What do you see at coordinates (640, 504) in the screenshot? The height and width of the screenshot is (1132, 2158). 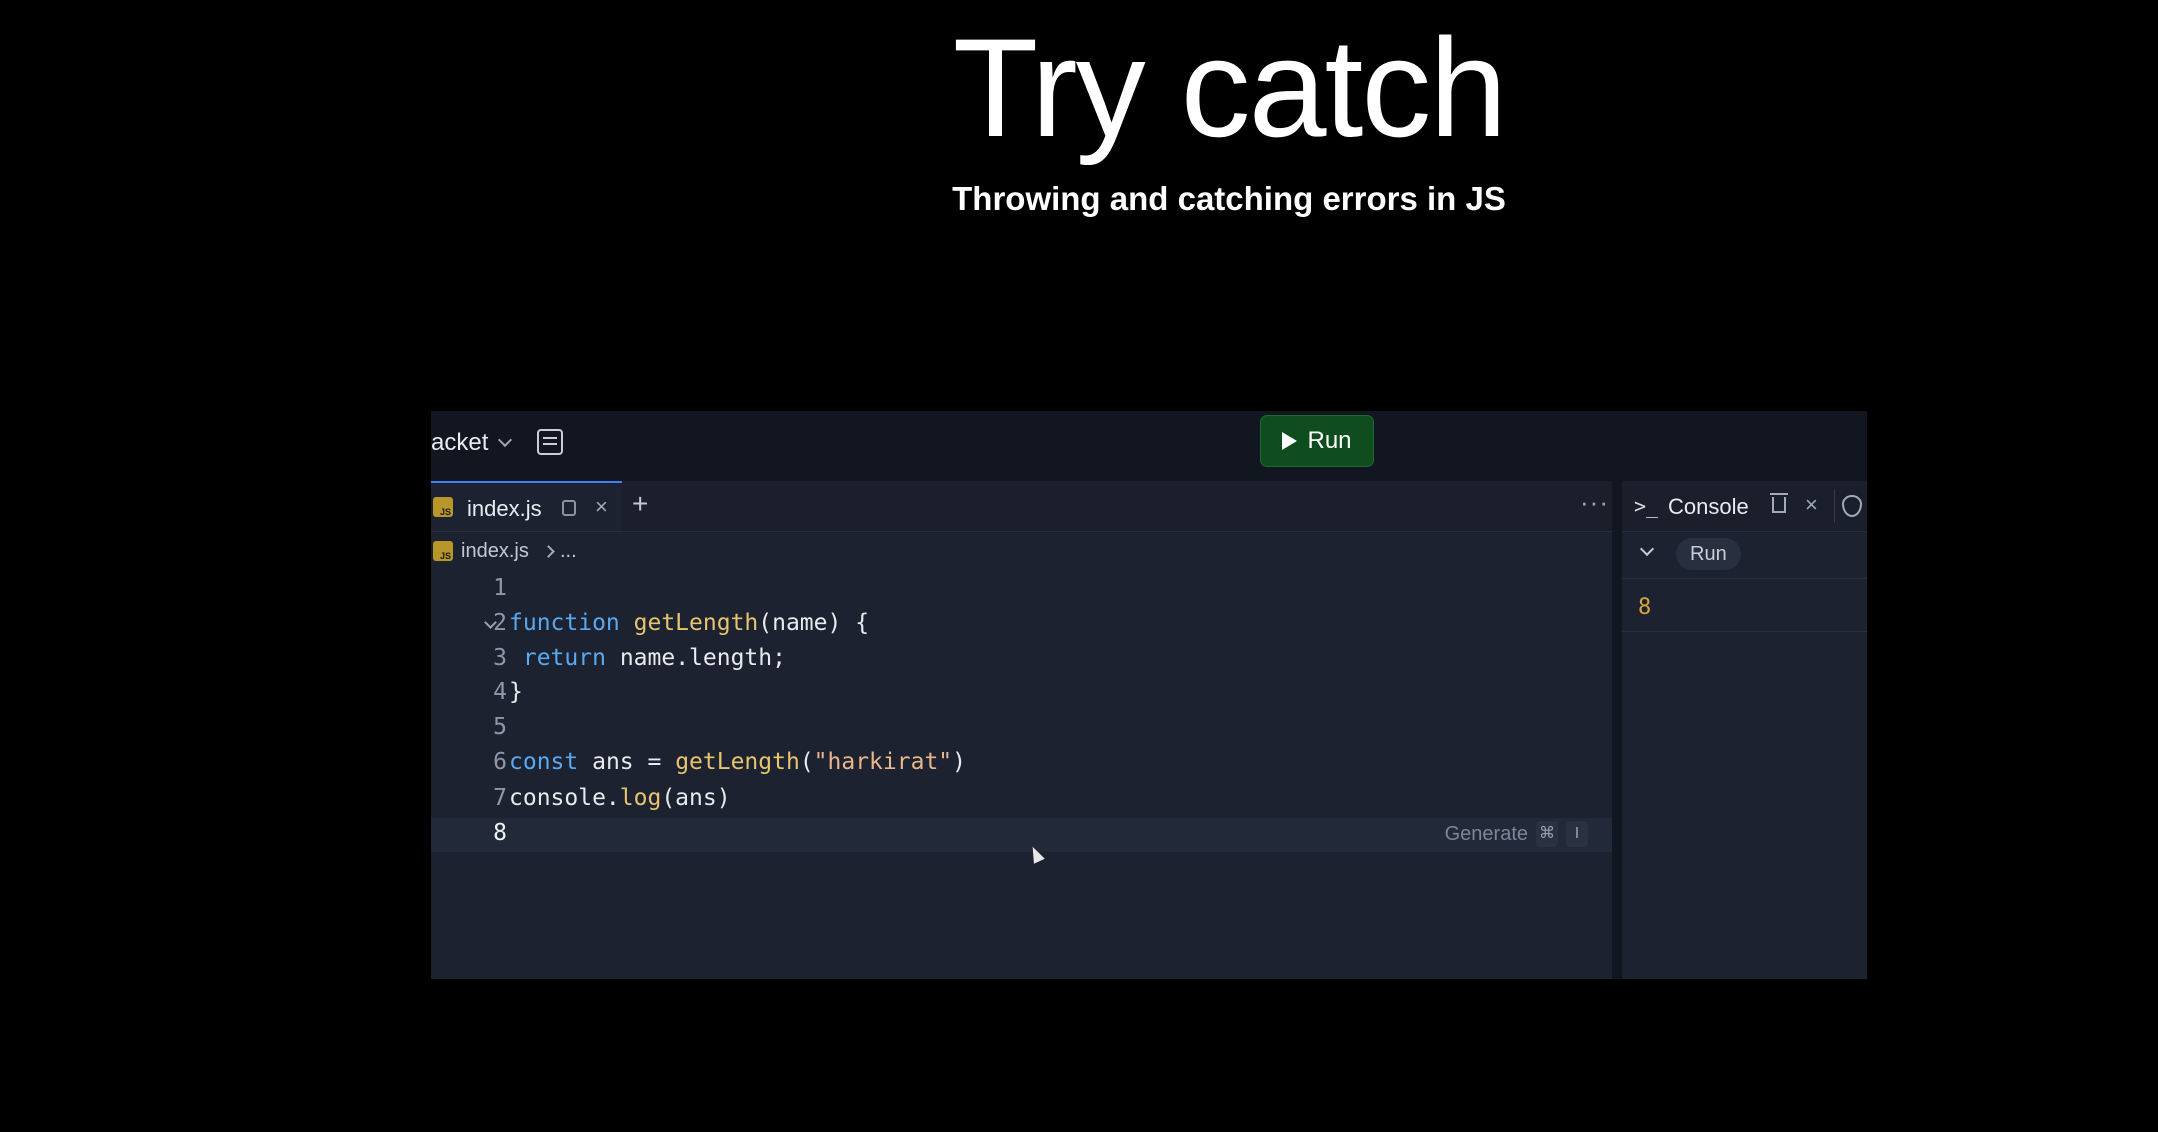 I see `add-tab-icon: +` at bounding box center [640, 504].